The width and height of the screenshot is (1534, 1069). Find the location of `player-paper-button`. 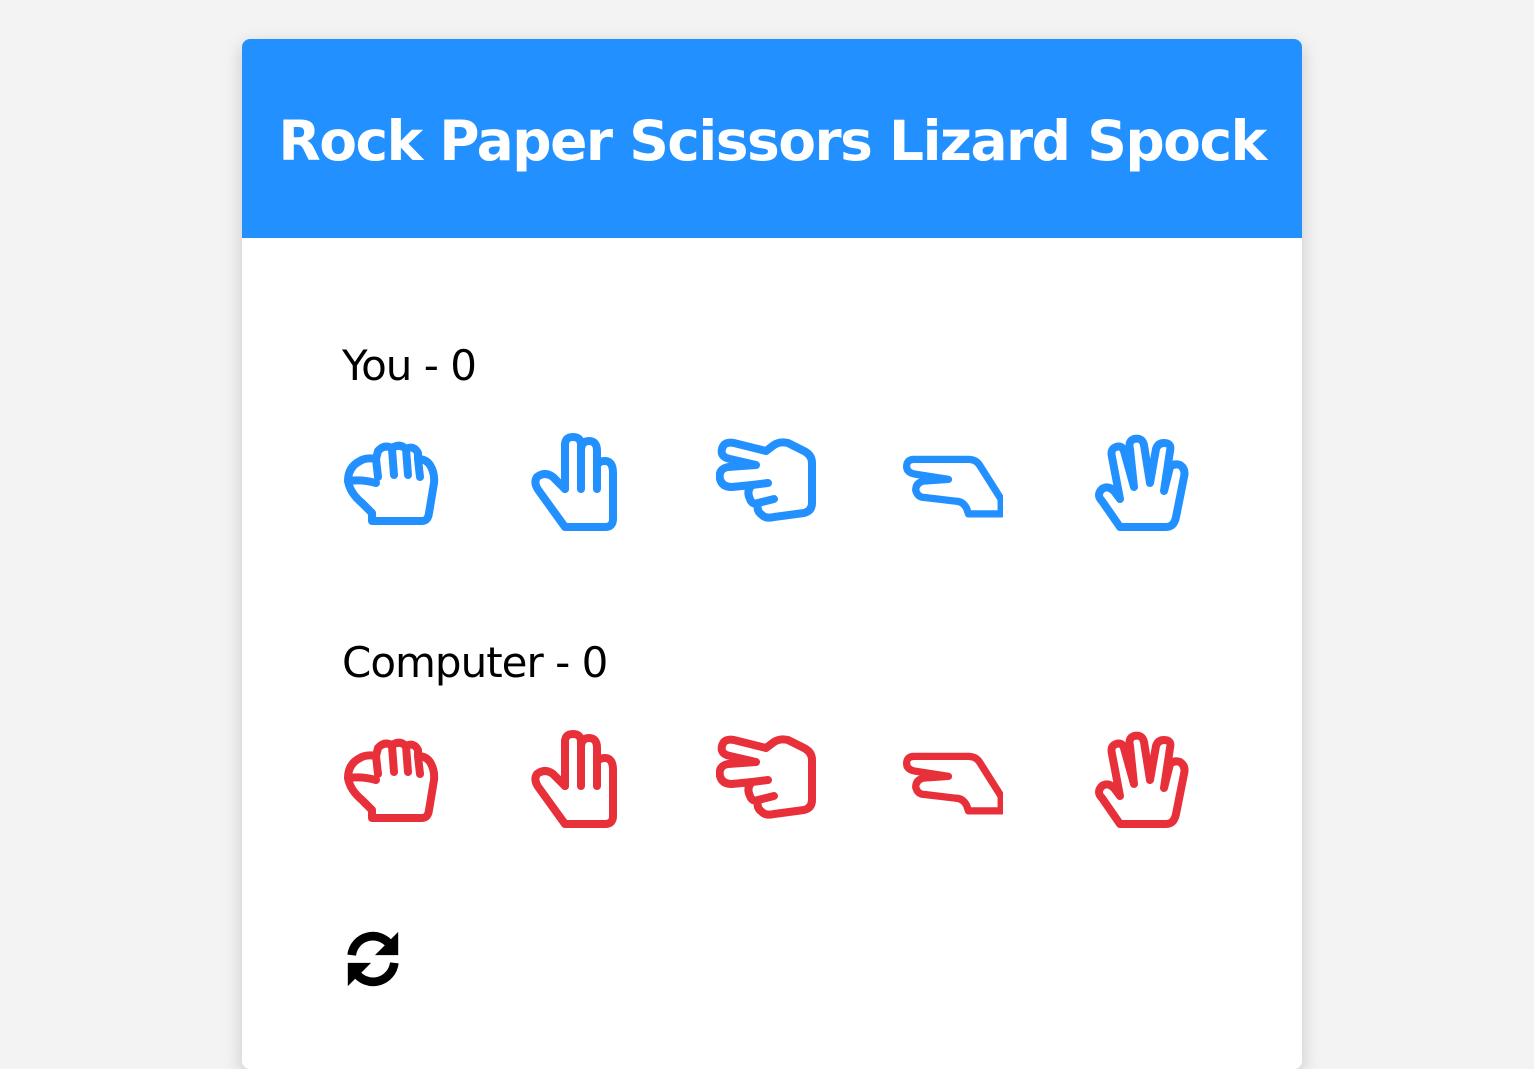

player-paper-button is located at coordinates (579, 483).